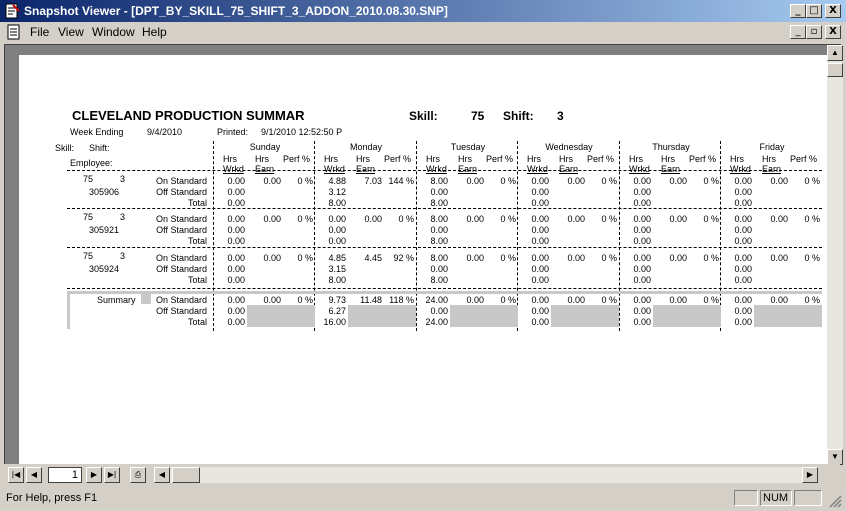 This screenshot has height=511, width=846. Describe the element at coordinates (337, 269) in the screenshot. I see `off-hrs-wrkd: 3.15` at that location.